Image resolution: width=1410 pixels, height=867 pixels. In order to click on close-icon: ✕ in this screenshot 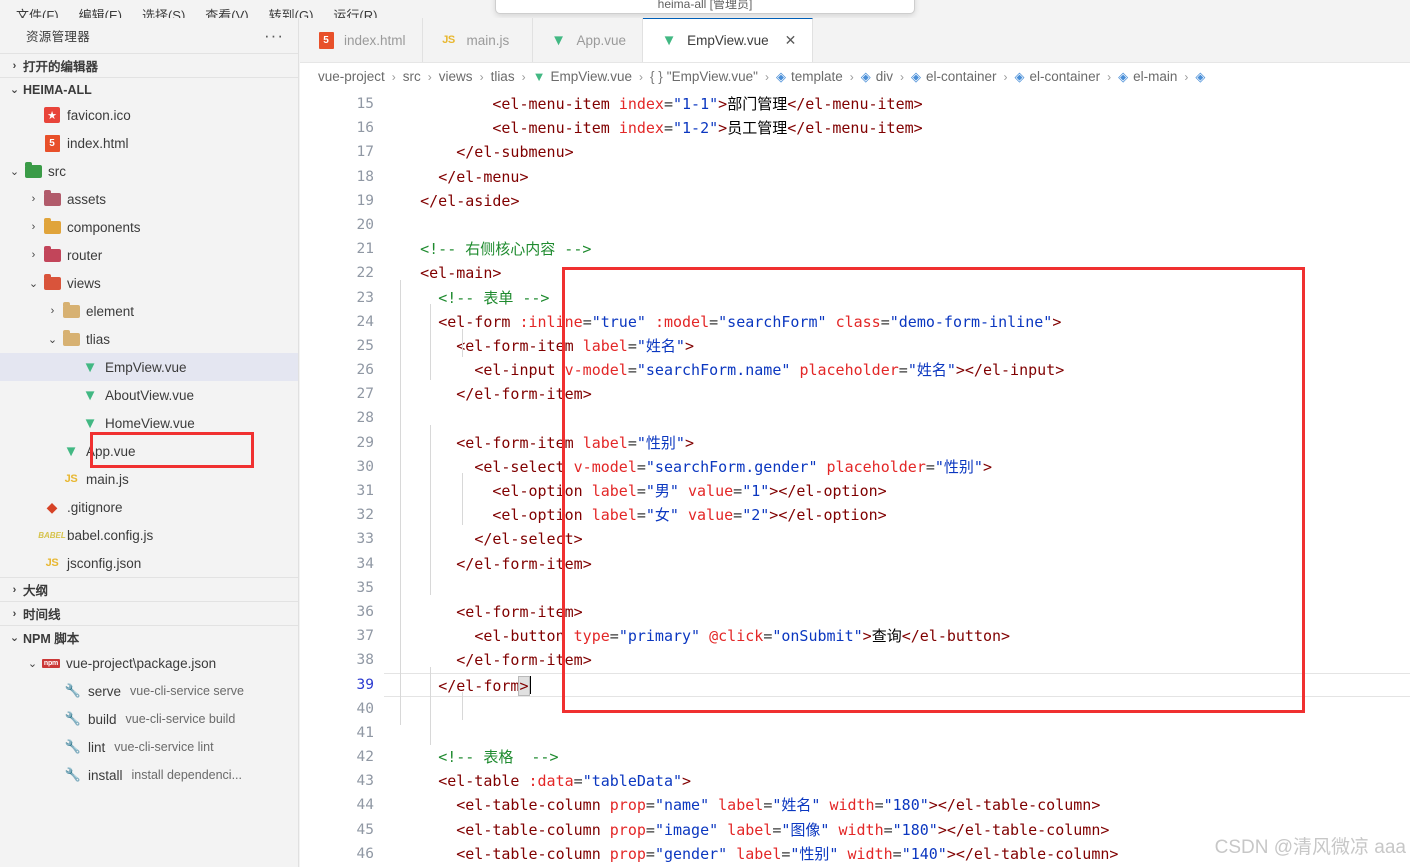, I will do `click(791, 40)`.